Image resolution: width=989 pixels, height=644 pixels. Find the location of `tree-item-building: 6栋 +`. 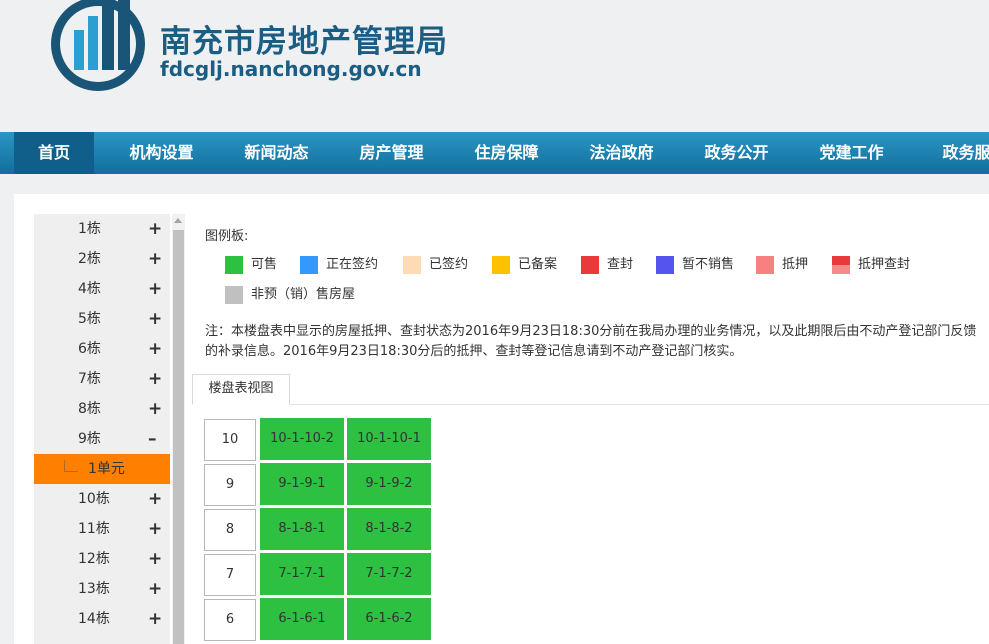

tree-item-building: 6栋 + is located at coordinates (102, 349).